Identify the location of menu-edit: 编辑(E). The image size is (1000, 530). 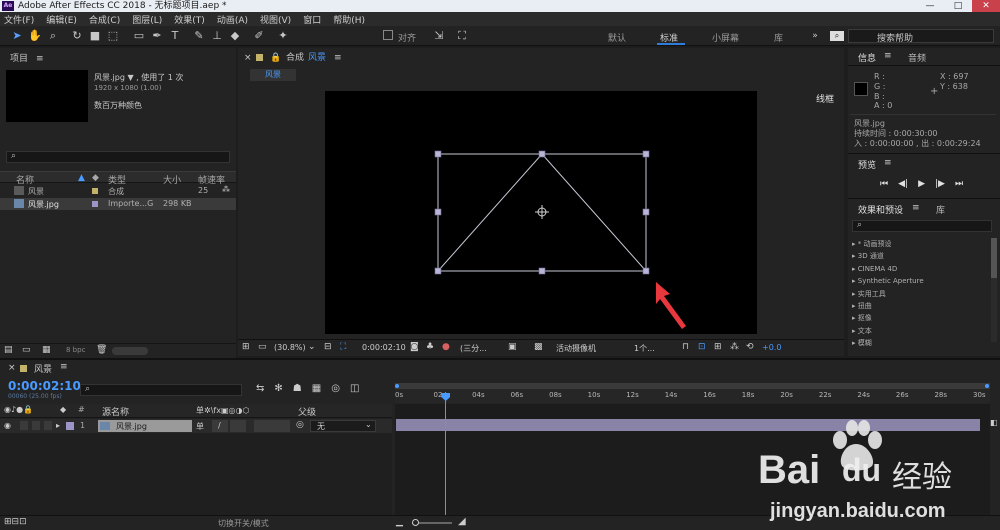
(61, 19).